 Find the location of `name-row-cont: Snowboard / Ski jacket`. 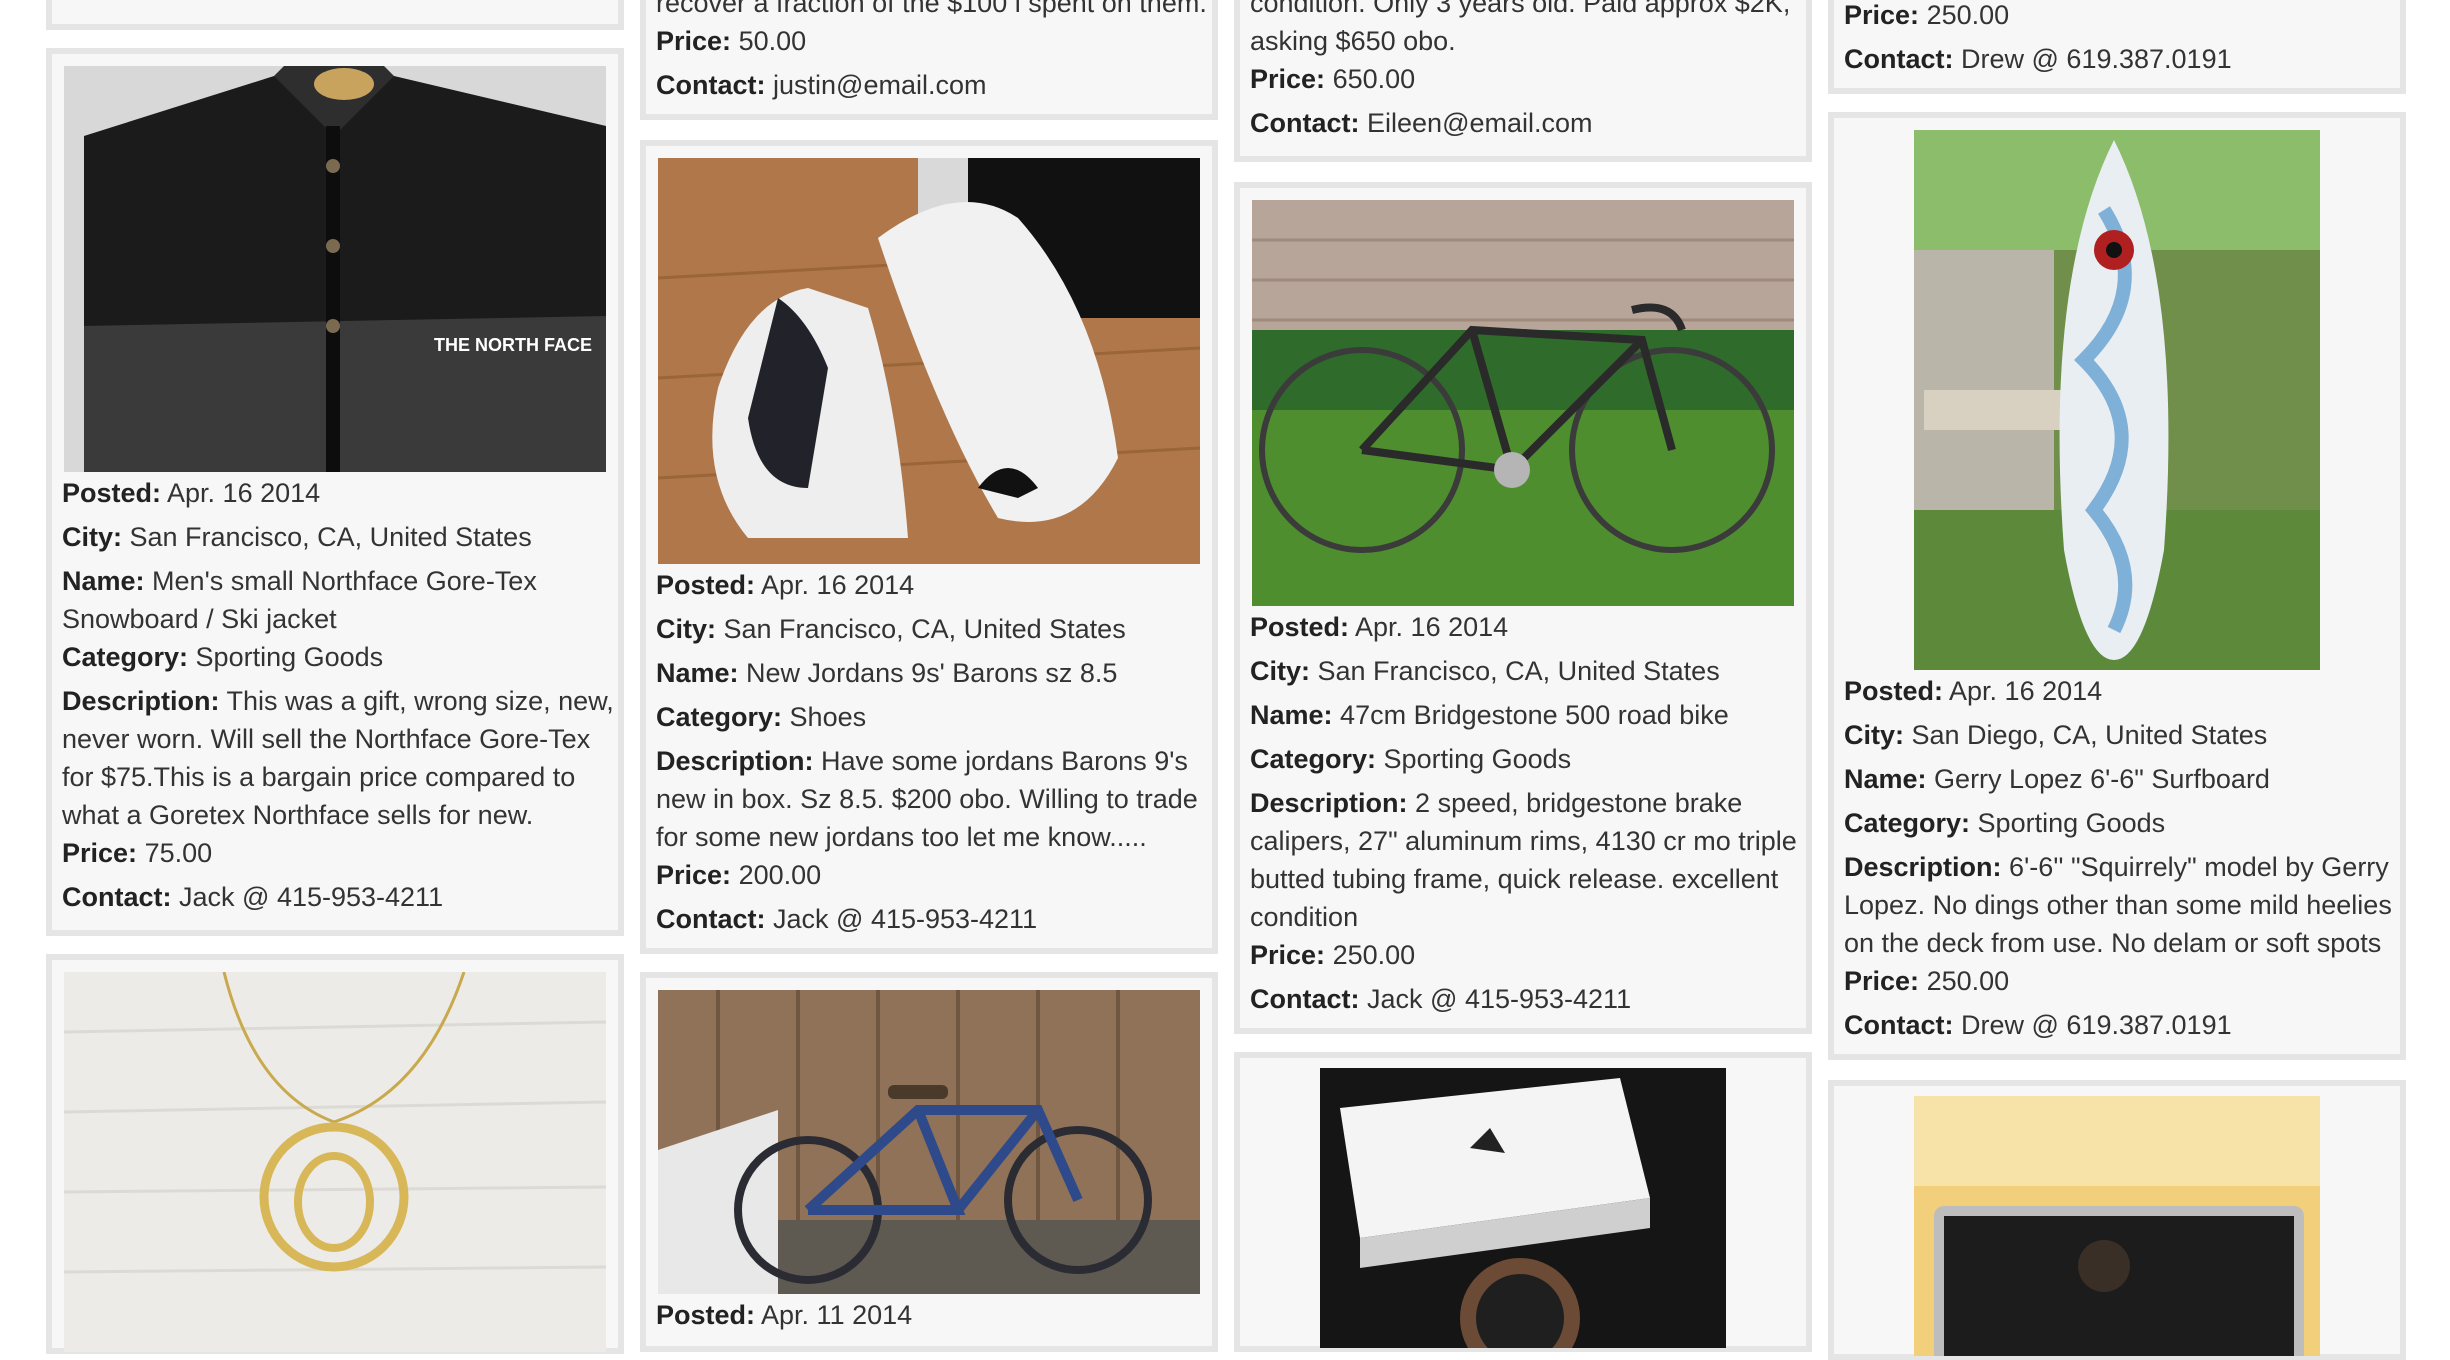

name-row-cont: Snowboard / Ski jacket is located at coordinates (199, 619).